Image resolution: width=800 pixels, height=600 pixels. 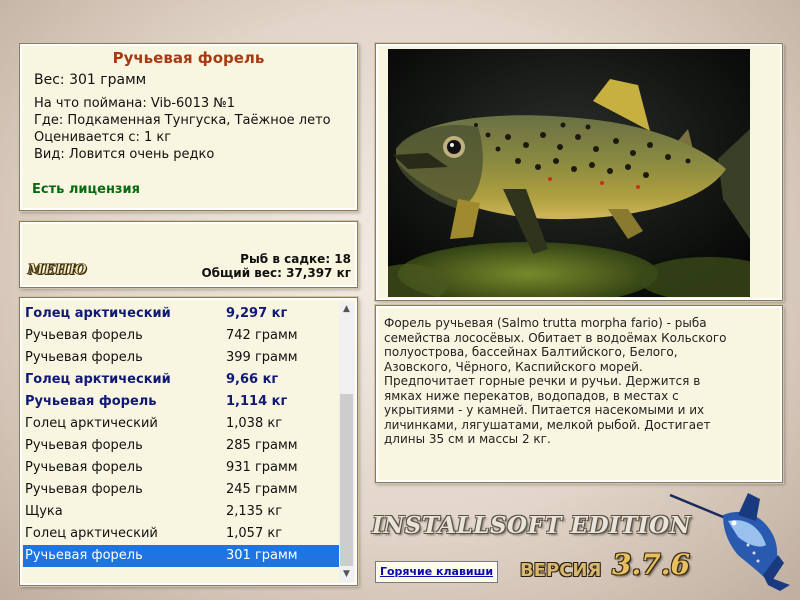 What do you see at coordinates (90, 80) in the screenshot?
I see `fish-weight: Вес: 301 грамм` at bounding box center [90, 80].